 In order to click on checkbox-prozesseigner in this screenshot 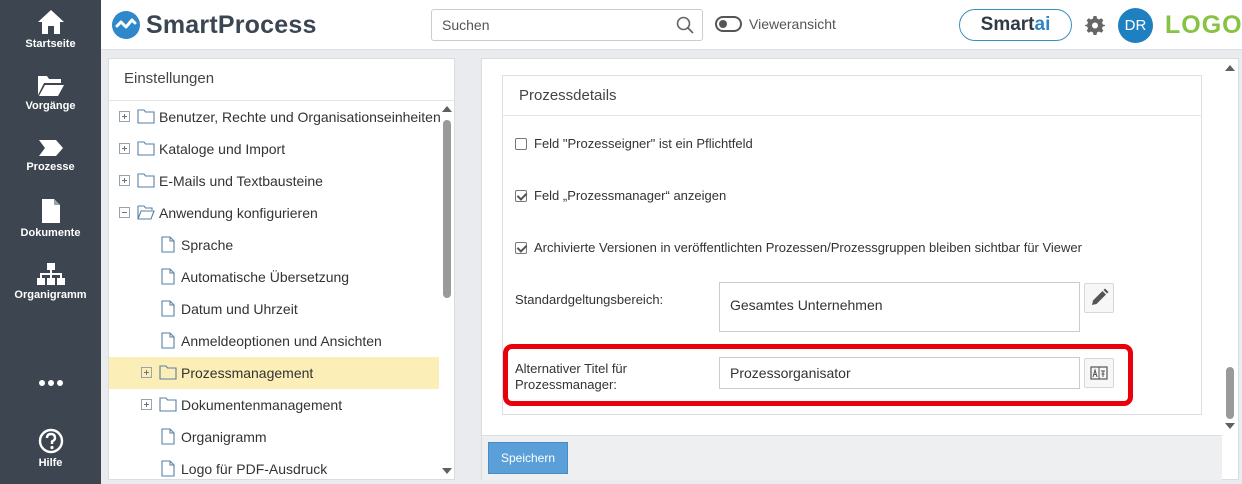, I will do `click(521, 143)`.